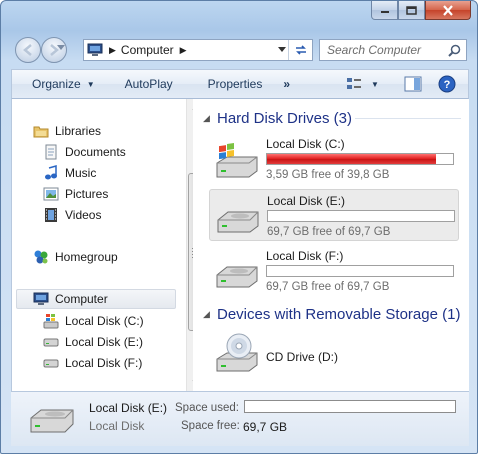  I want to click on help-icon: ?, so click(447, 84).